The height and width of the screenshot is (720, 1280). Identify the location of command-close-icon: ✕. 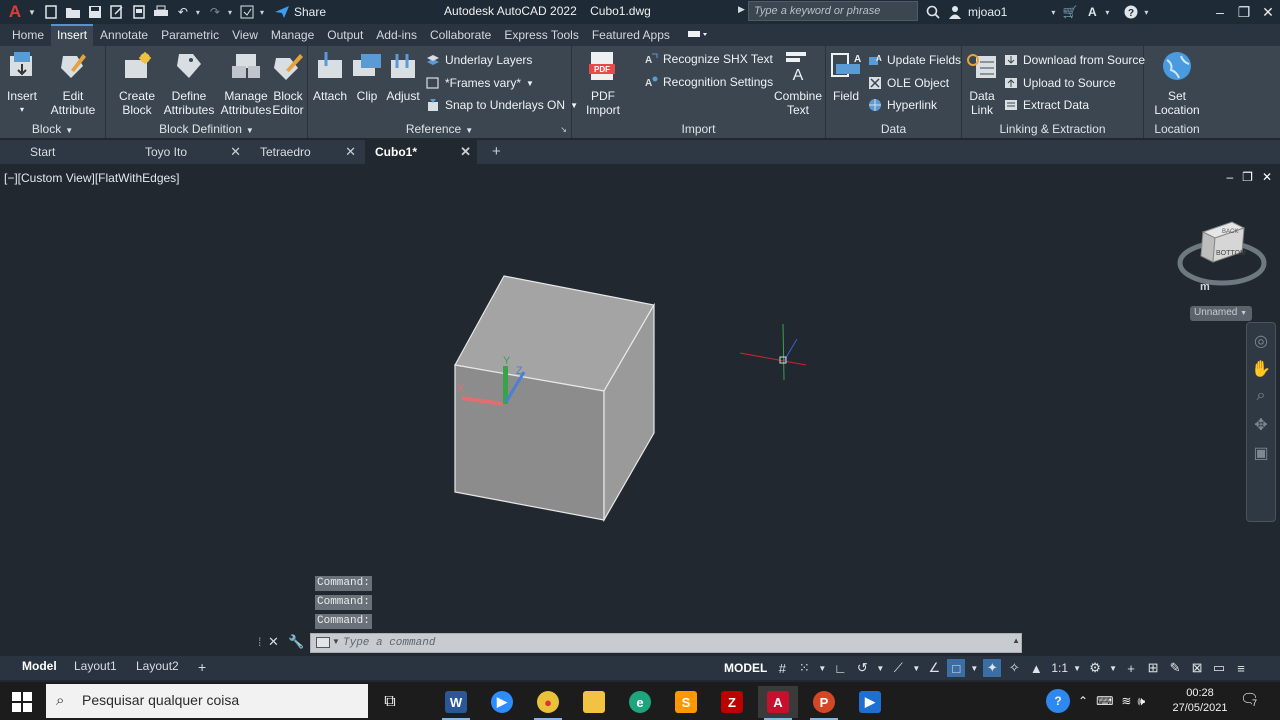
(273, 642).